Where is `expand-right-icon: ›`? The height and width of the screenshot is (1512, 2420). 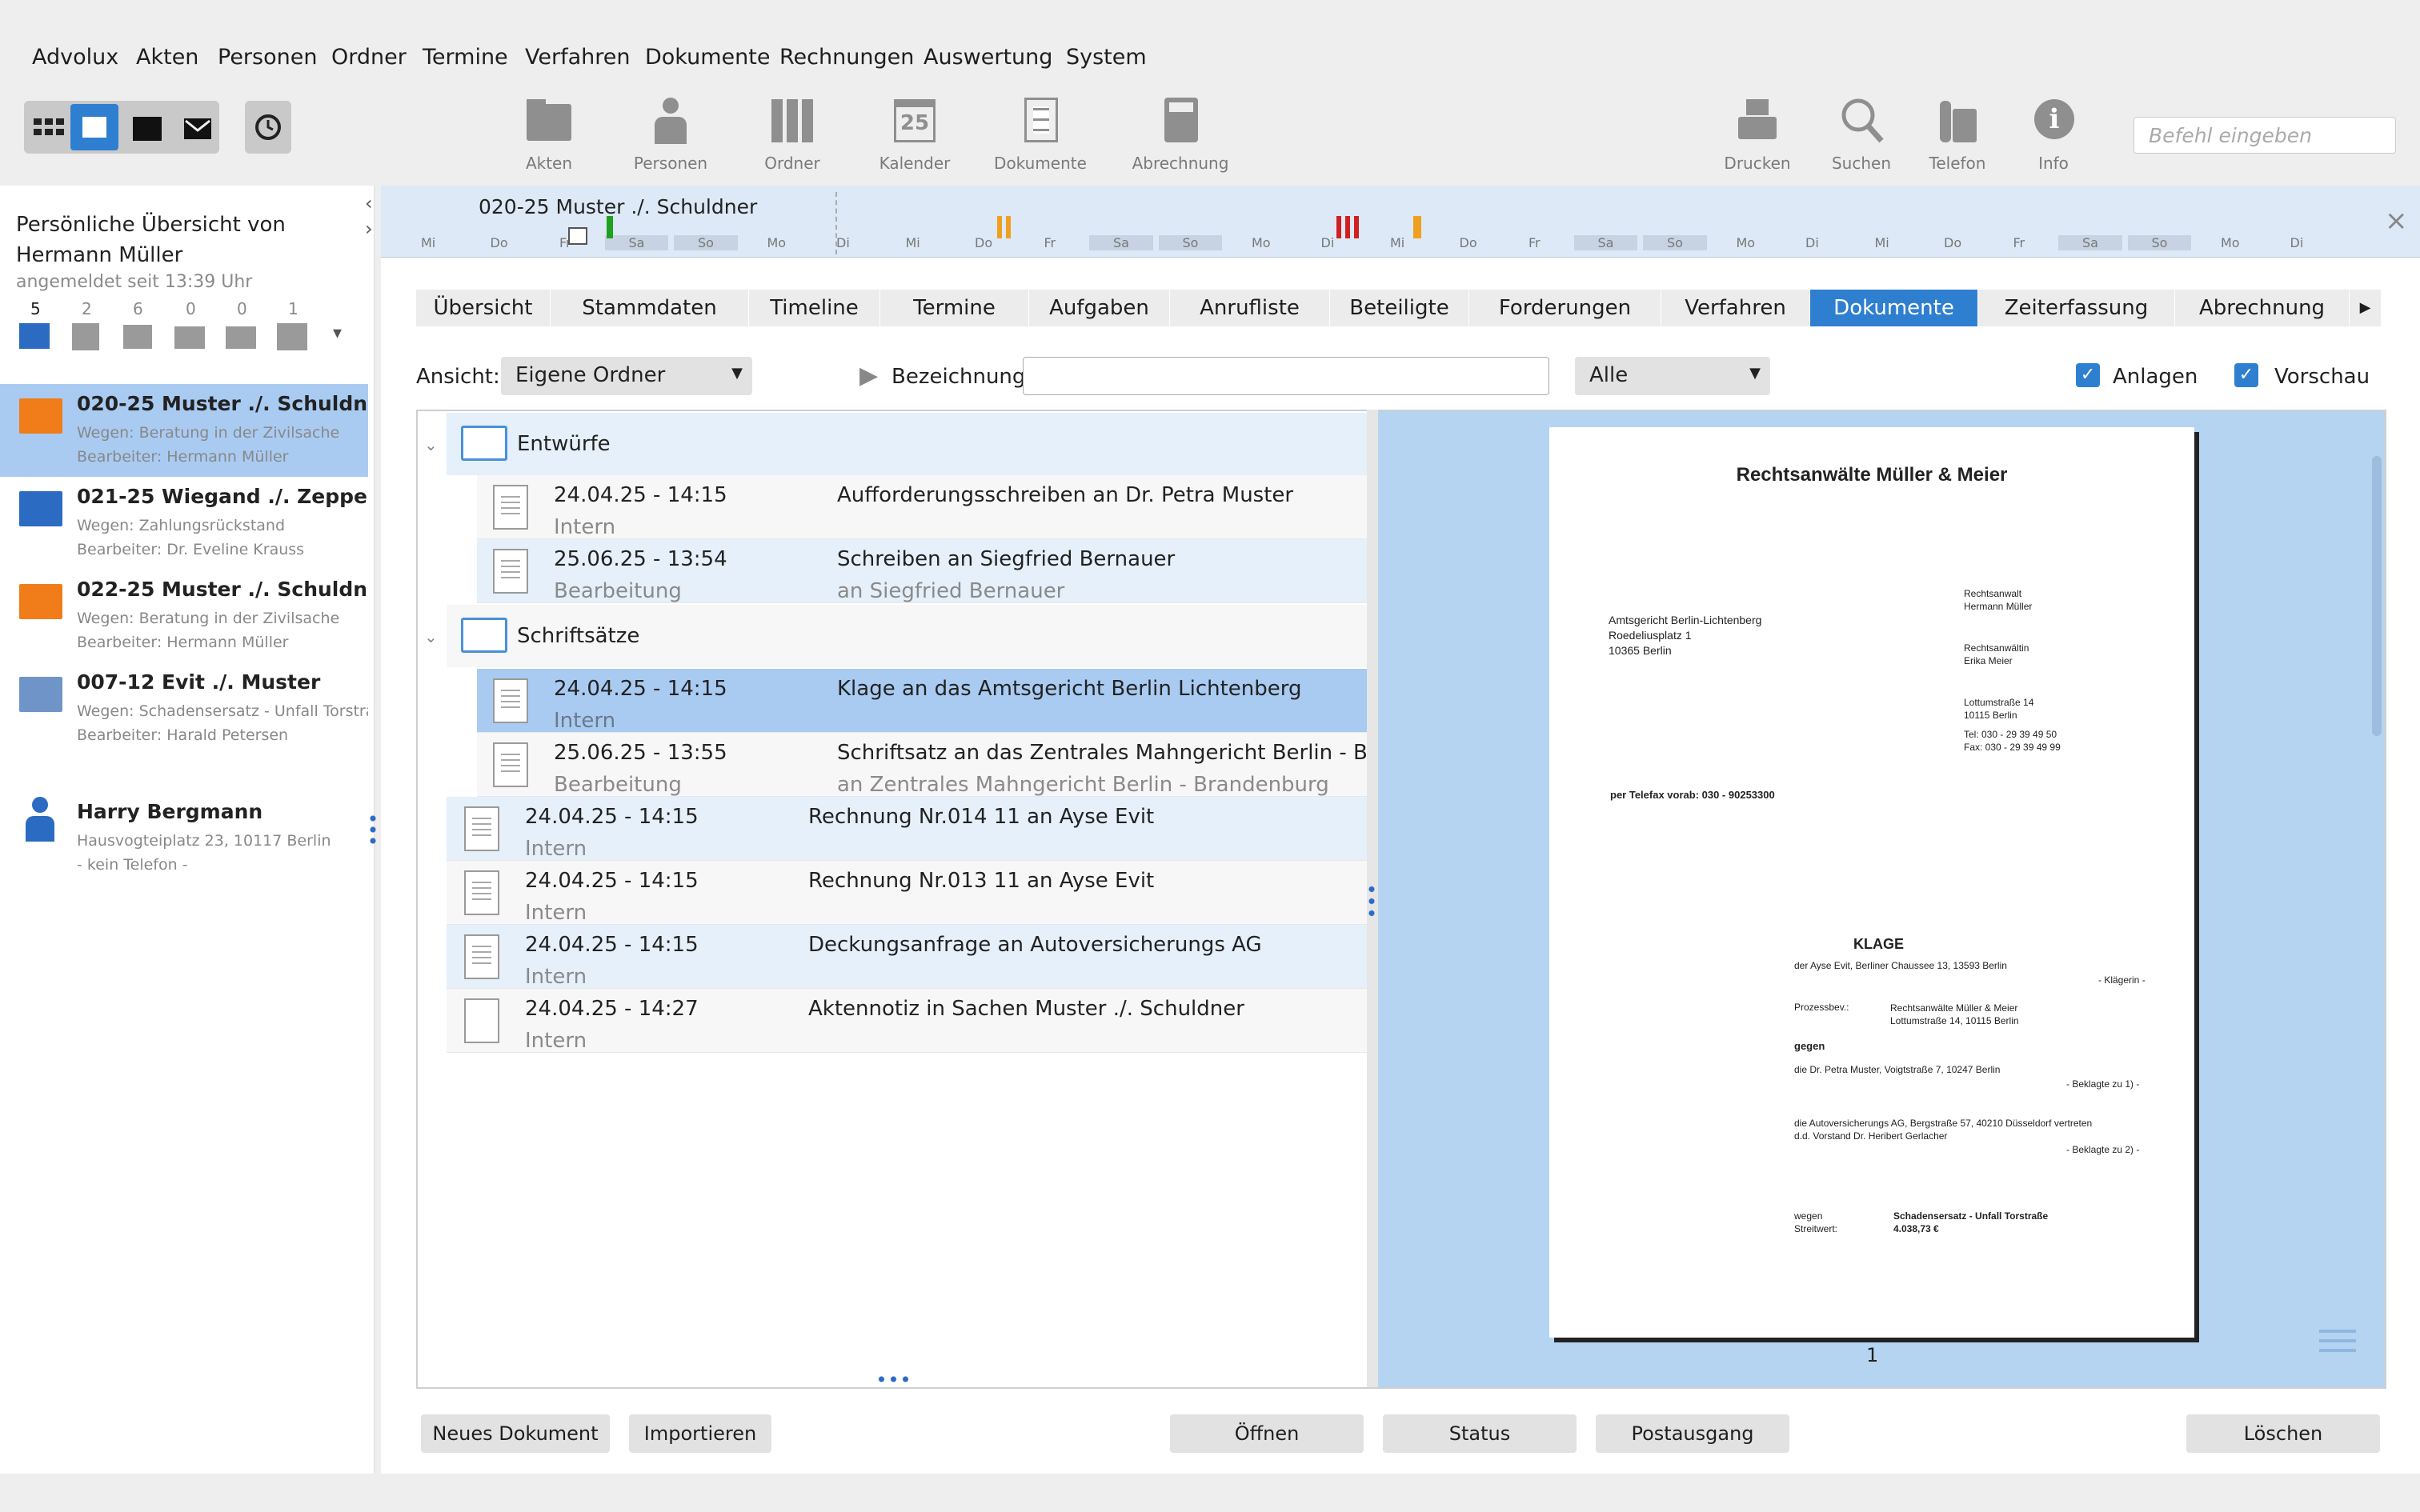 expand-right-icon: › is located at coordinates (369, 229).